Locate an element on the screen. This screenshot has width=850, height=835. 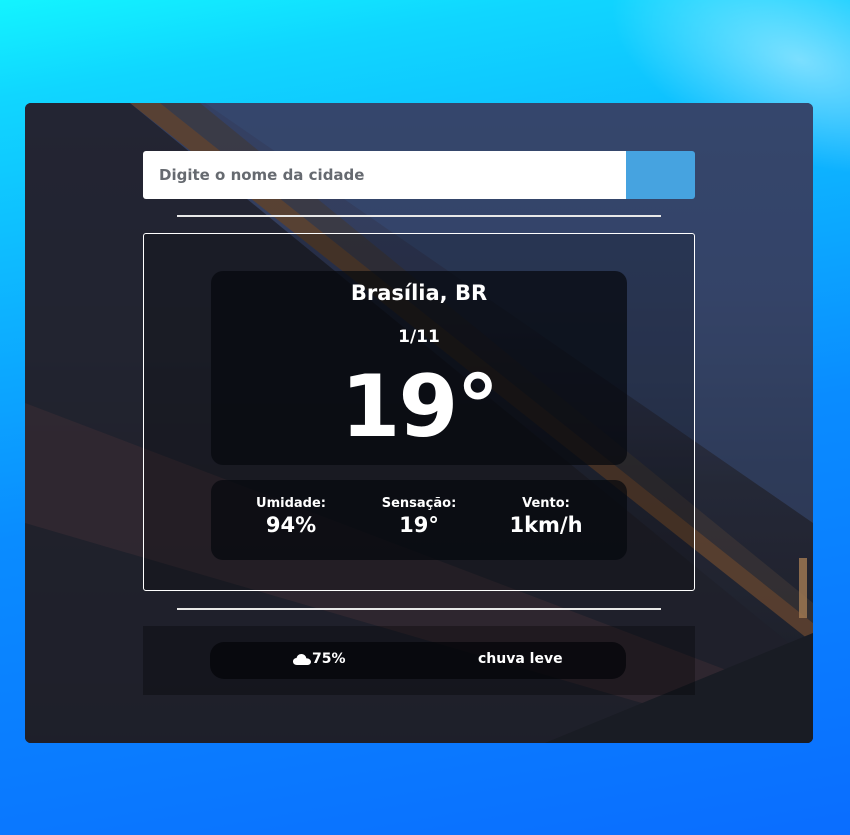
stat-humidity: Umidade: 94% is located at coordinates (291, 516).